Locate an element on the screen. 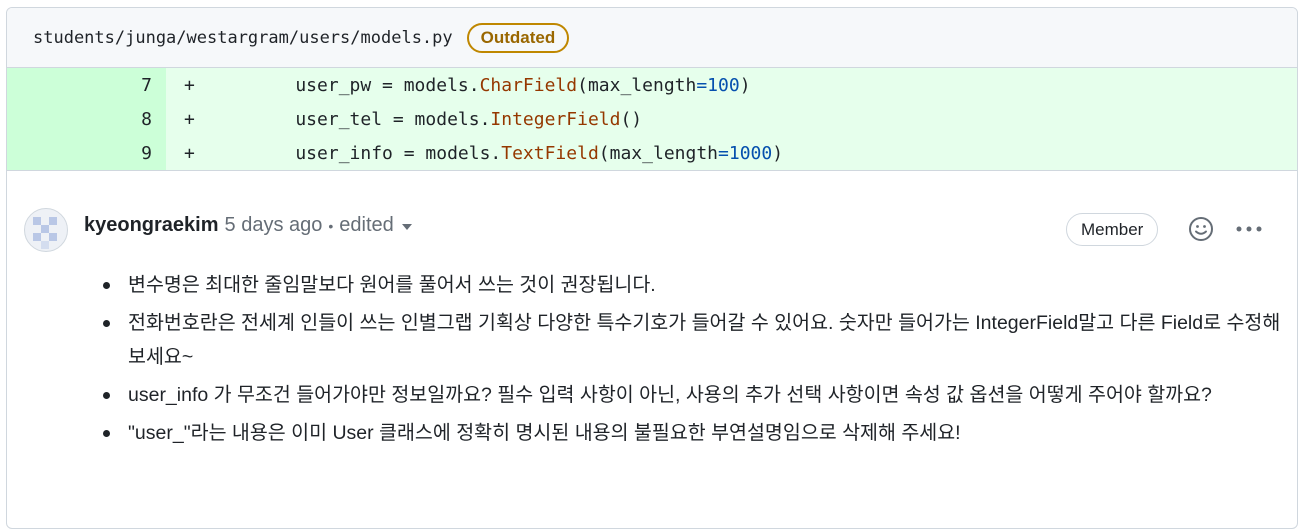 The width and height of the screenshot is (1306, 529). comment-list-item: 변수명은 최대한 줄임말보다 원어를 풀어서 쓰는 것이 권장됩니다. is located at coordinates (700, 285).